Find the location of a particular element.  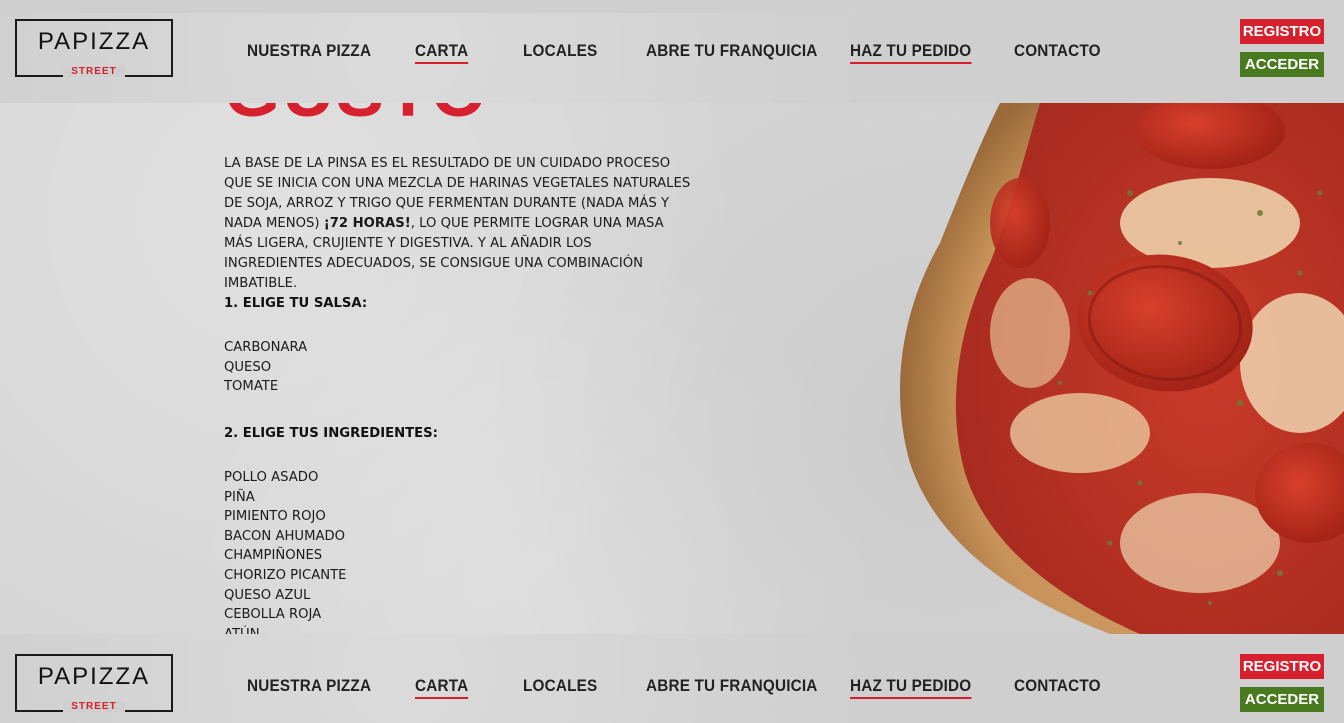

ingredient-item: CHORIZO PICANTE is located at coordinates (285, 575).